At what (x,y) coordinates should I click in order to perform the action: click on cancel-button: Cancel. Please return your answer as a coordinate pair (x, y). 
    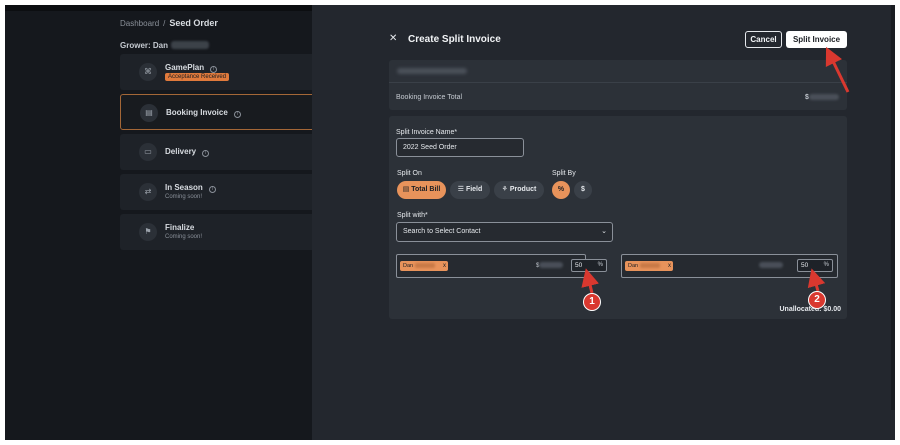
    Looking at the image, I should click on (763, 39).